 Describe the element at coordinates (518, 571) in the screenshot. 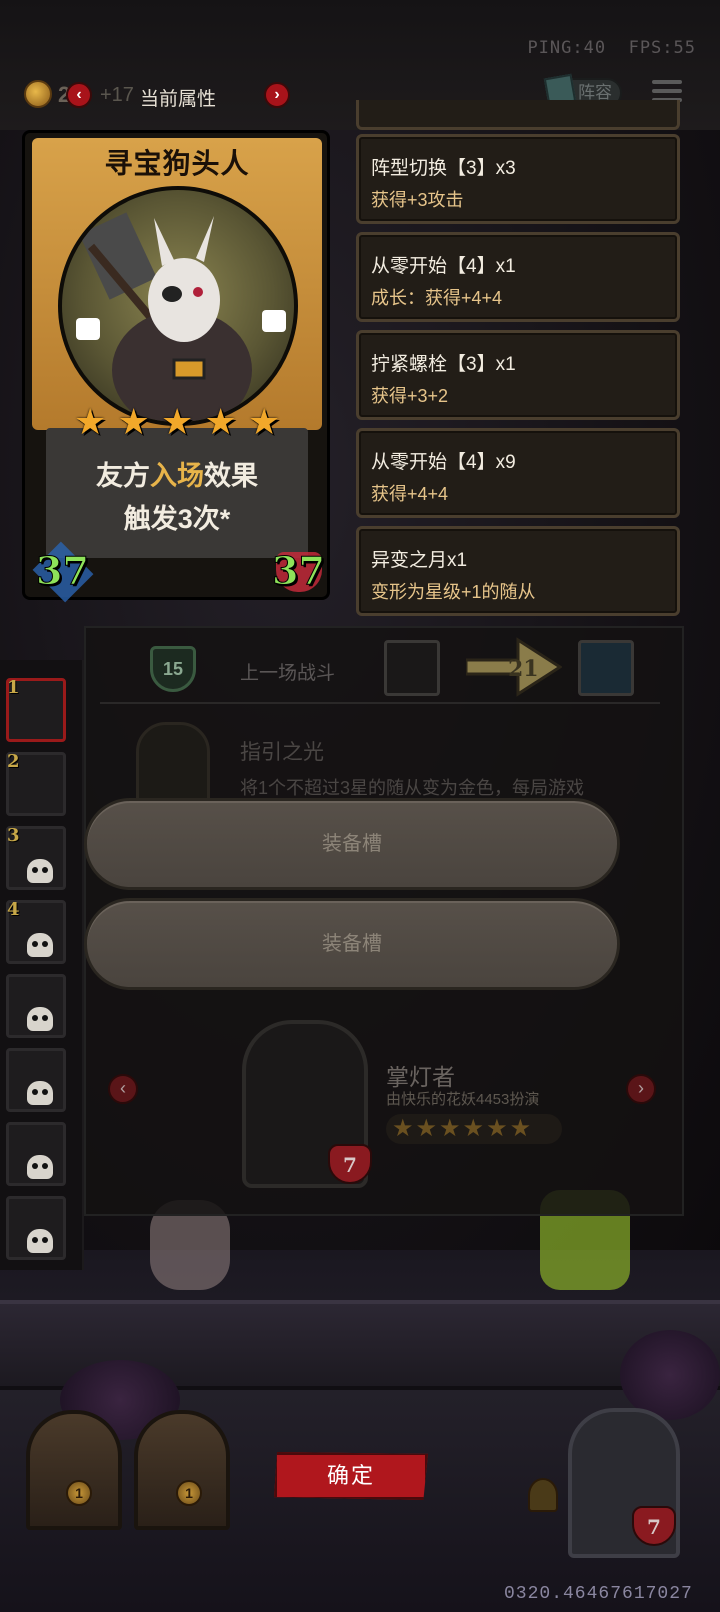

I see `buff-item: 异变之月x1 变形为星级+1的随从` at that location.